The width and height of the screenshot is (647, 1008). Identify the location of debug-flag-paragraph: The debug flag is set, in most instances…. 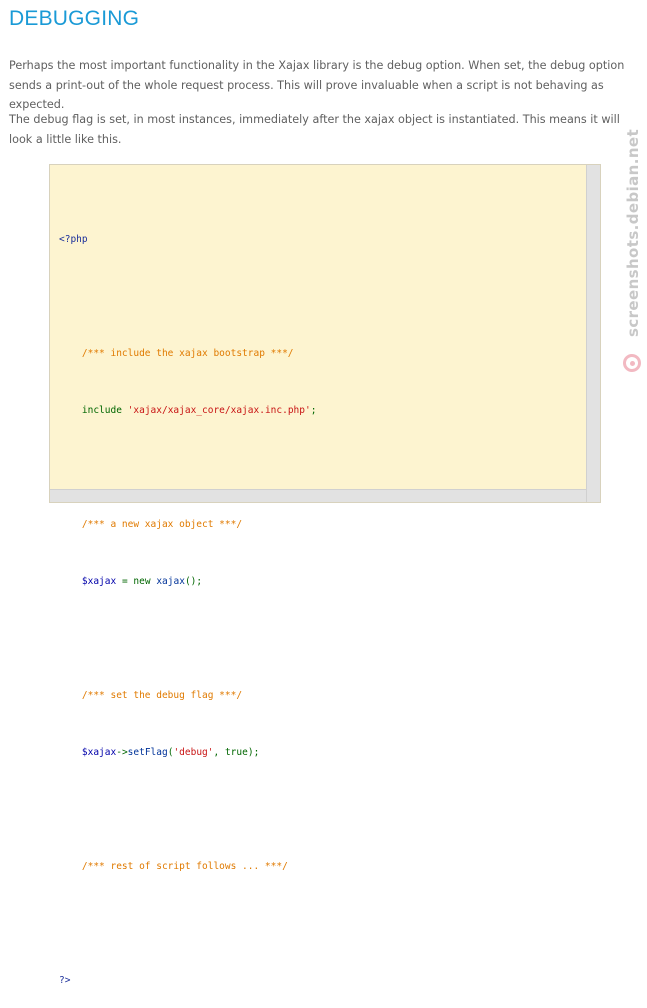
(314, 129).